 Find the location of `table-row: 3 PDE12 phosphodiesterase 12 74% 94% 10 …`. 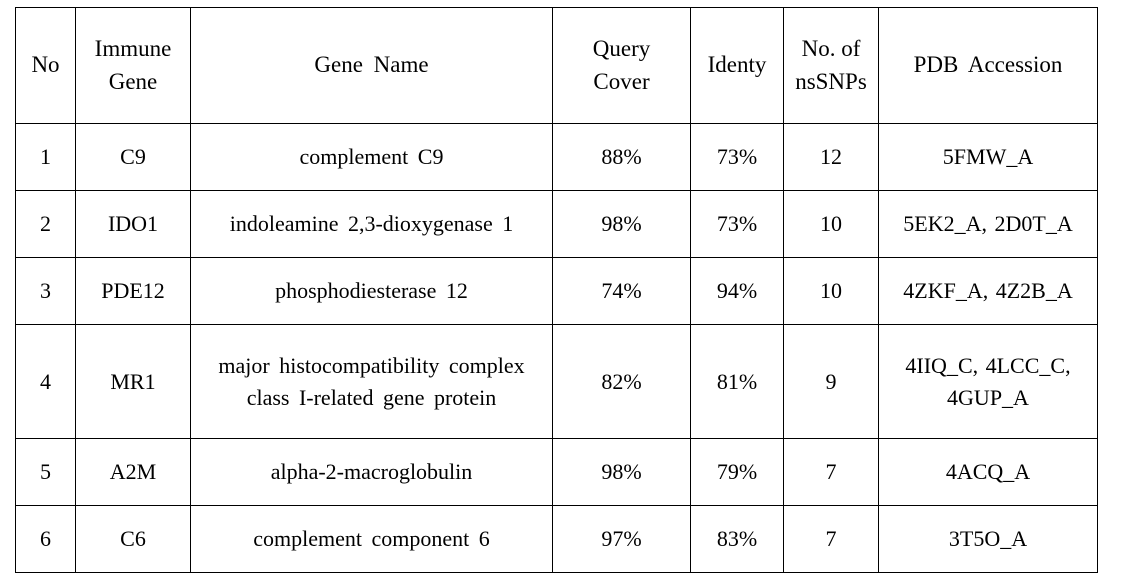

table-row: 3 PDE12 phosphodiesterase 12 74% 94% 10 … is located at coordinates (556, 291).